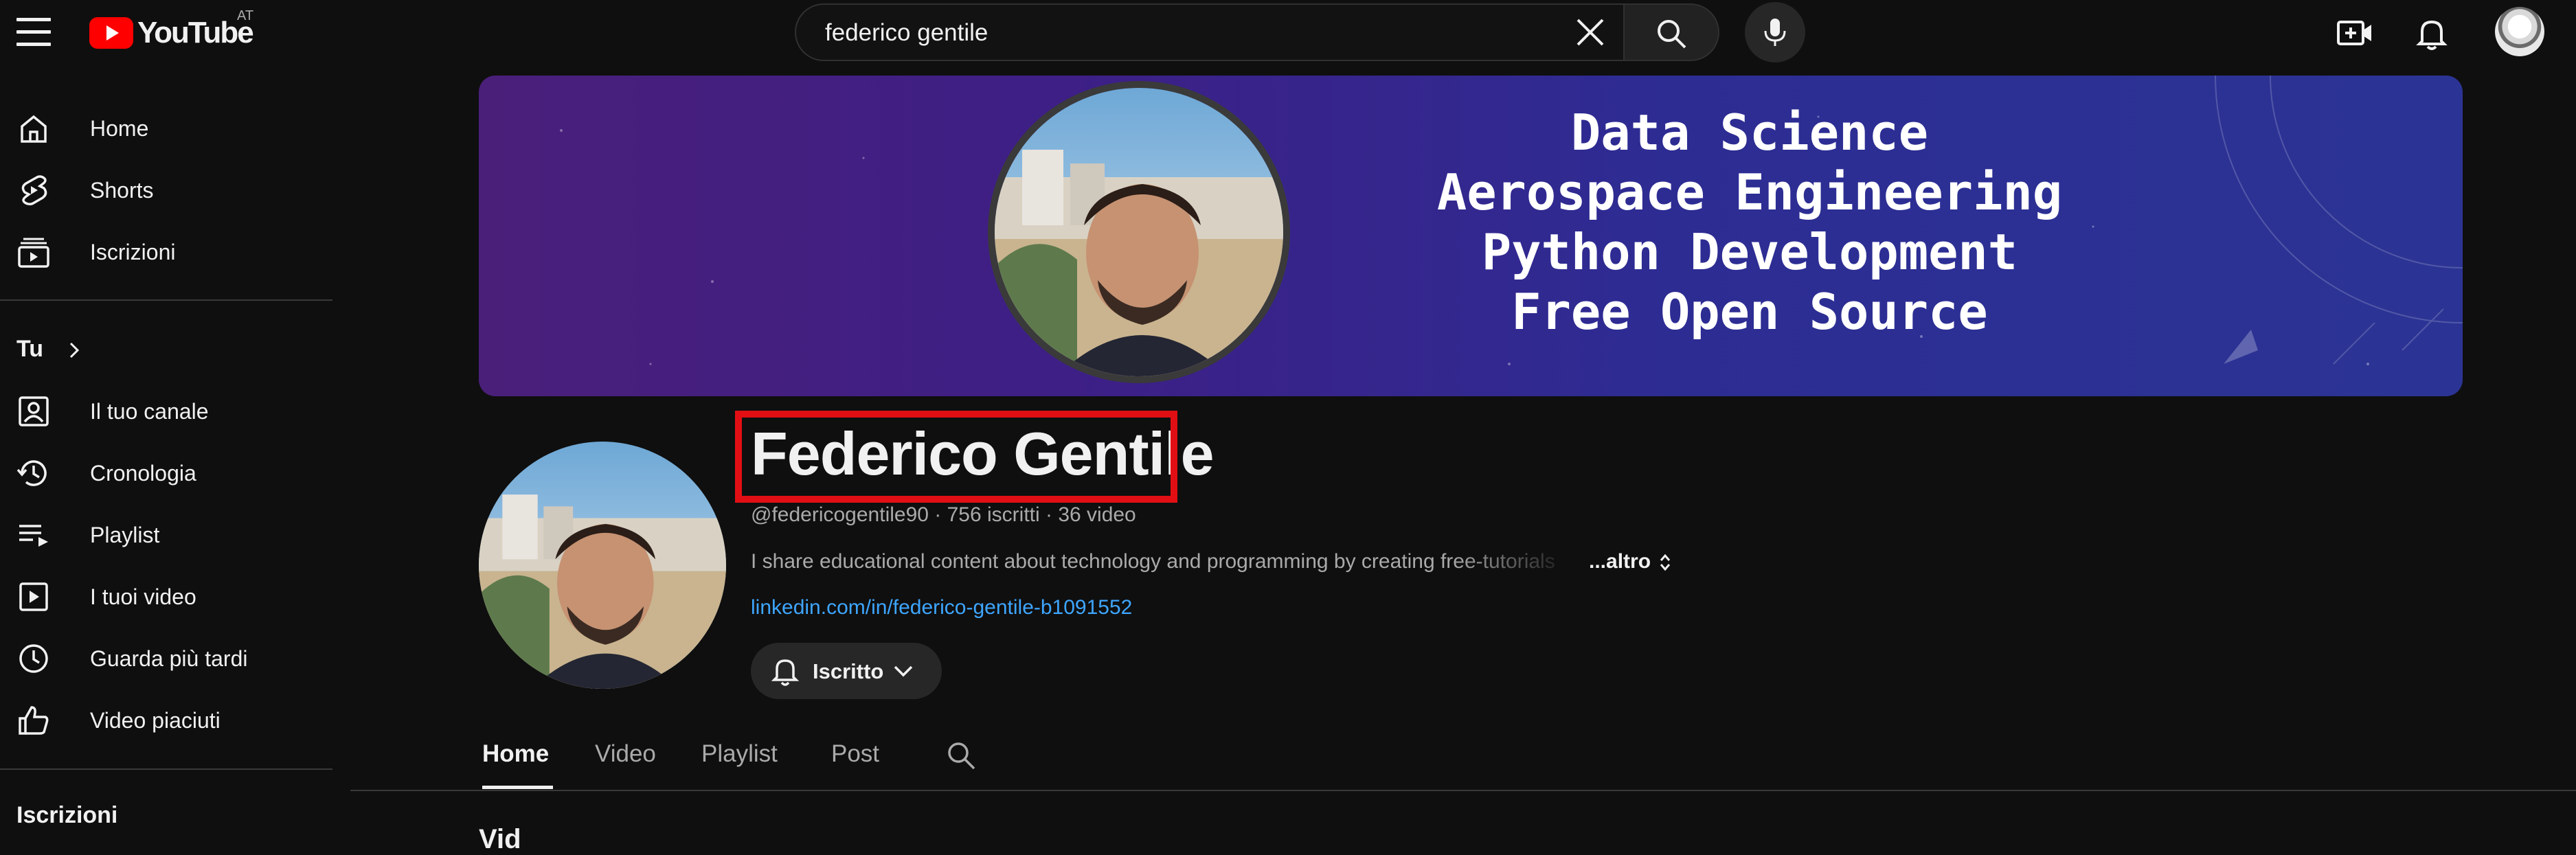 Image resolution: width=2576 pixels, height=855 pixels. Describe the element at coordinates (166, 534) in the screenshot. I see `sidebar-item-playlist: Playlist` at that location.